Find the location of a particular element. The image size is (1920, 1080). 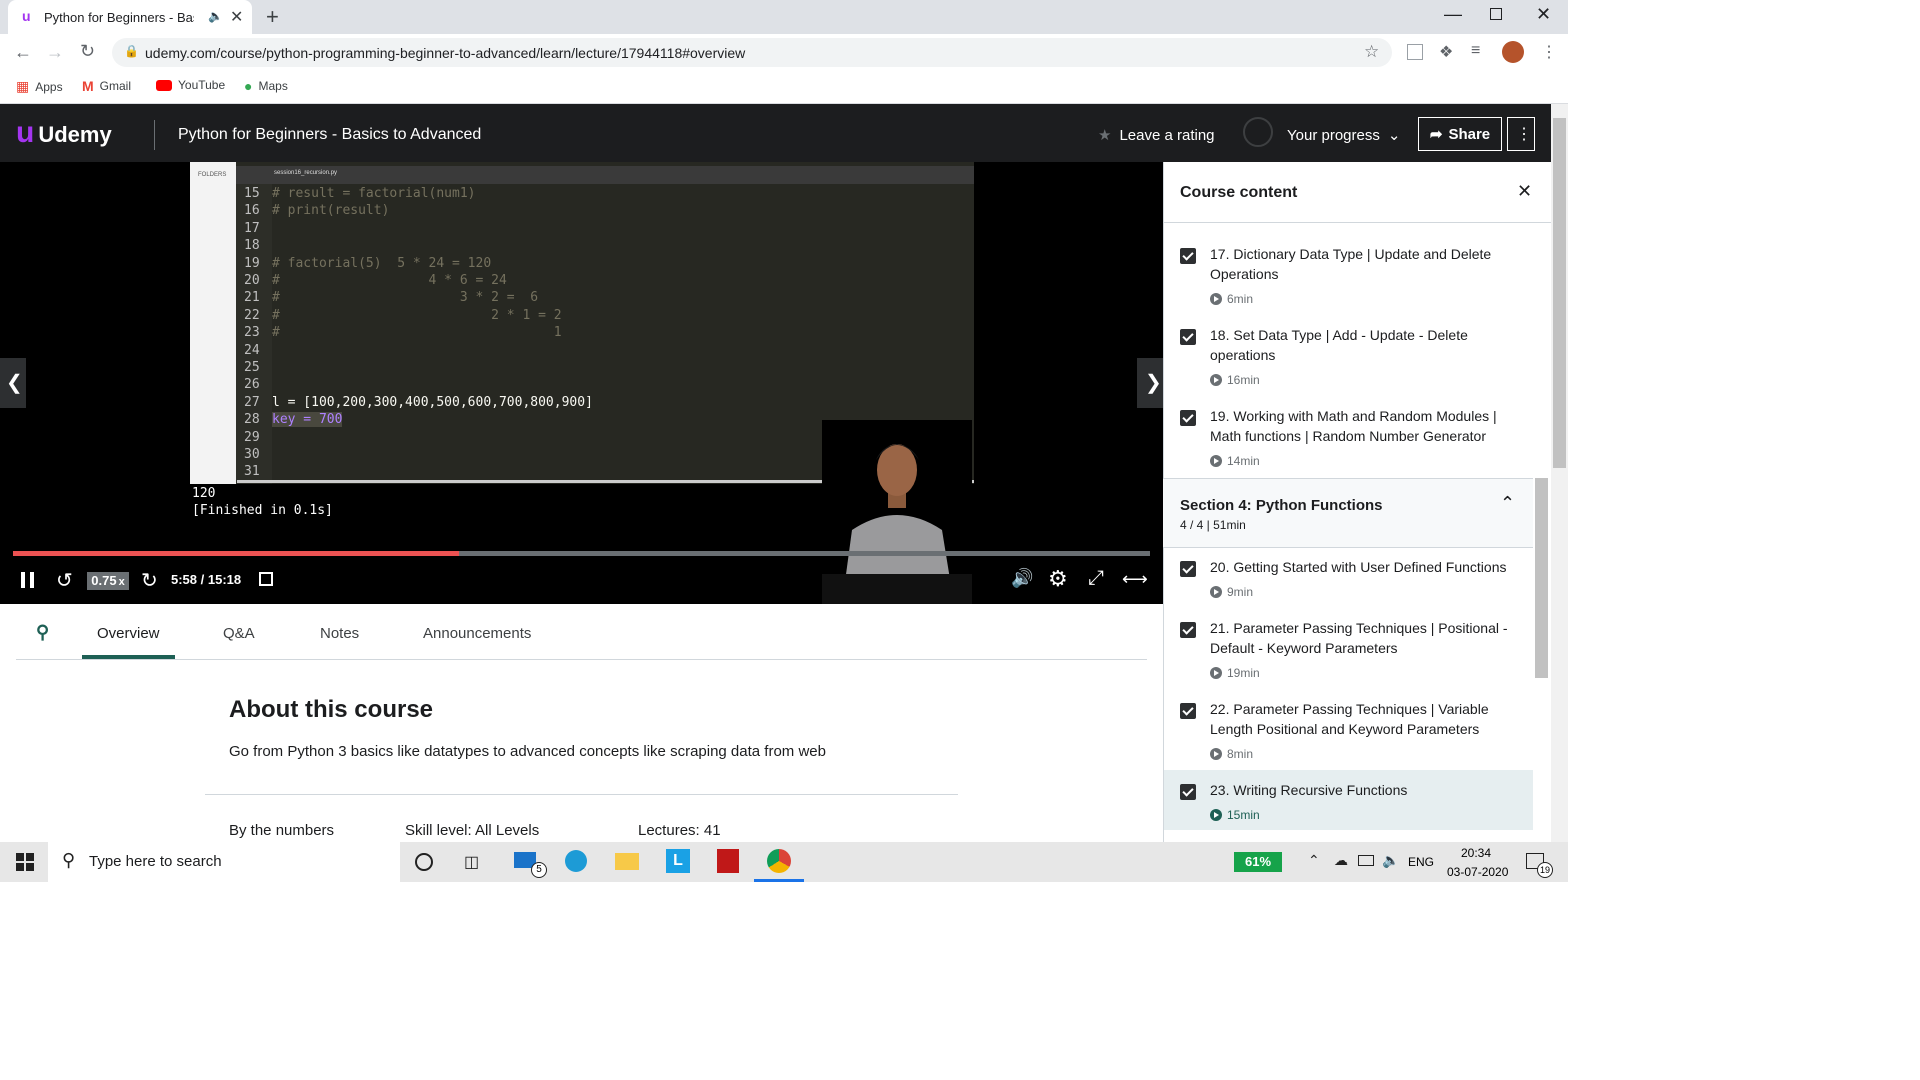

line-number: 27 is located at coordinates (252, 402).